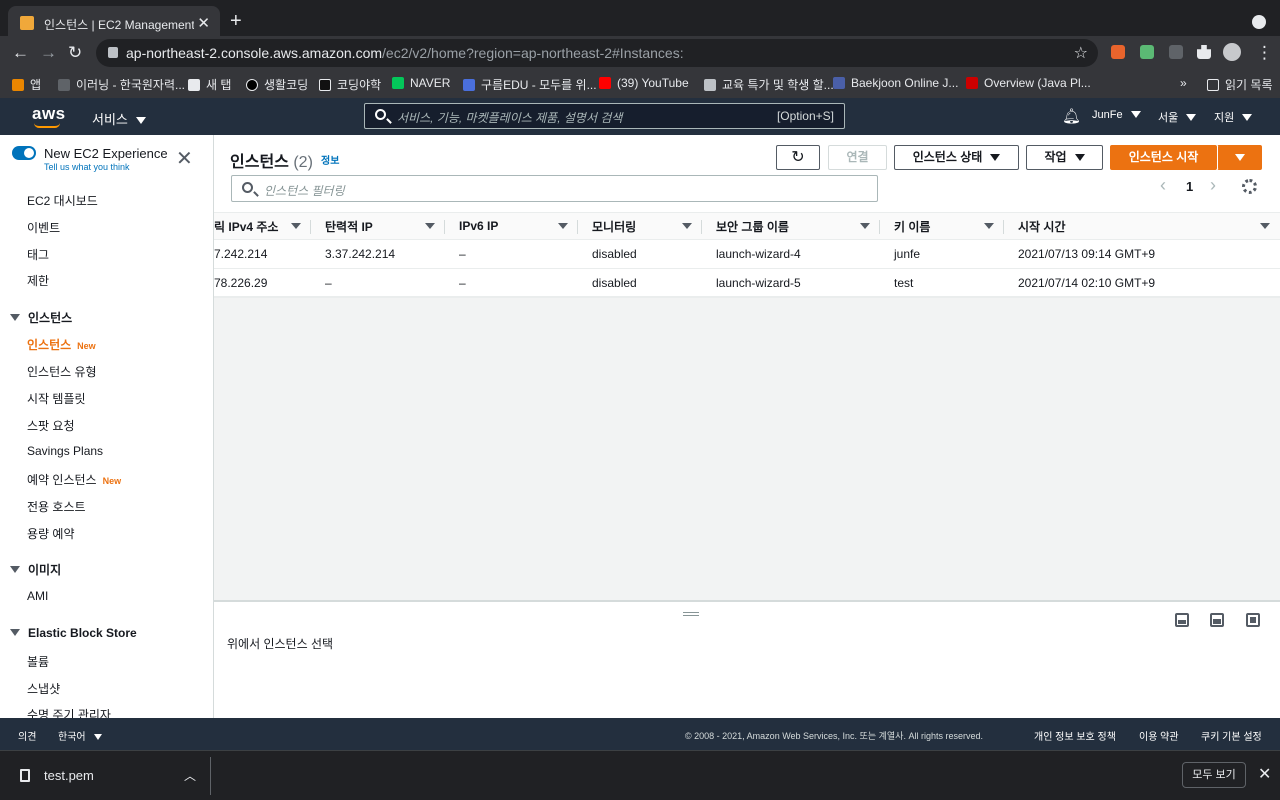 The image size is (1280, 800). I want to click on sidebar-item-limits: 제한, so click(38, 280).